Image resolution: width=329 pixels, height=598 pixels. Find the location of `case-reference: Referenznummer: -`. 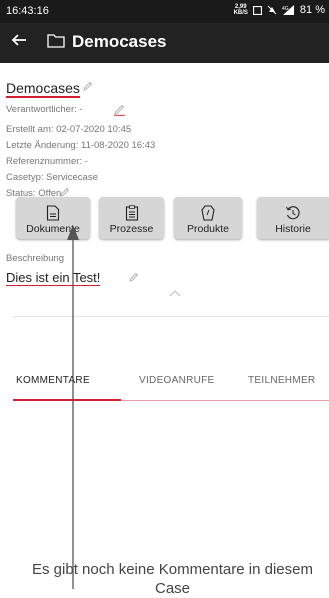

case-reference: Referenznummer: - is located at coordinates (47, 161).